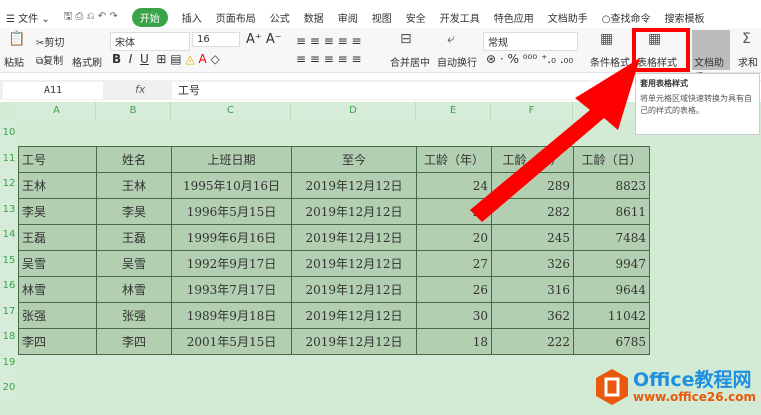 Image resolution: width=761 pixels, height=415 pixels. Describe the element at coordinates (692, 380) in the screenshot. I see `watermark-brand: Office教程网` at that location.